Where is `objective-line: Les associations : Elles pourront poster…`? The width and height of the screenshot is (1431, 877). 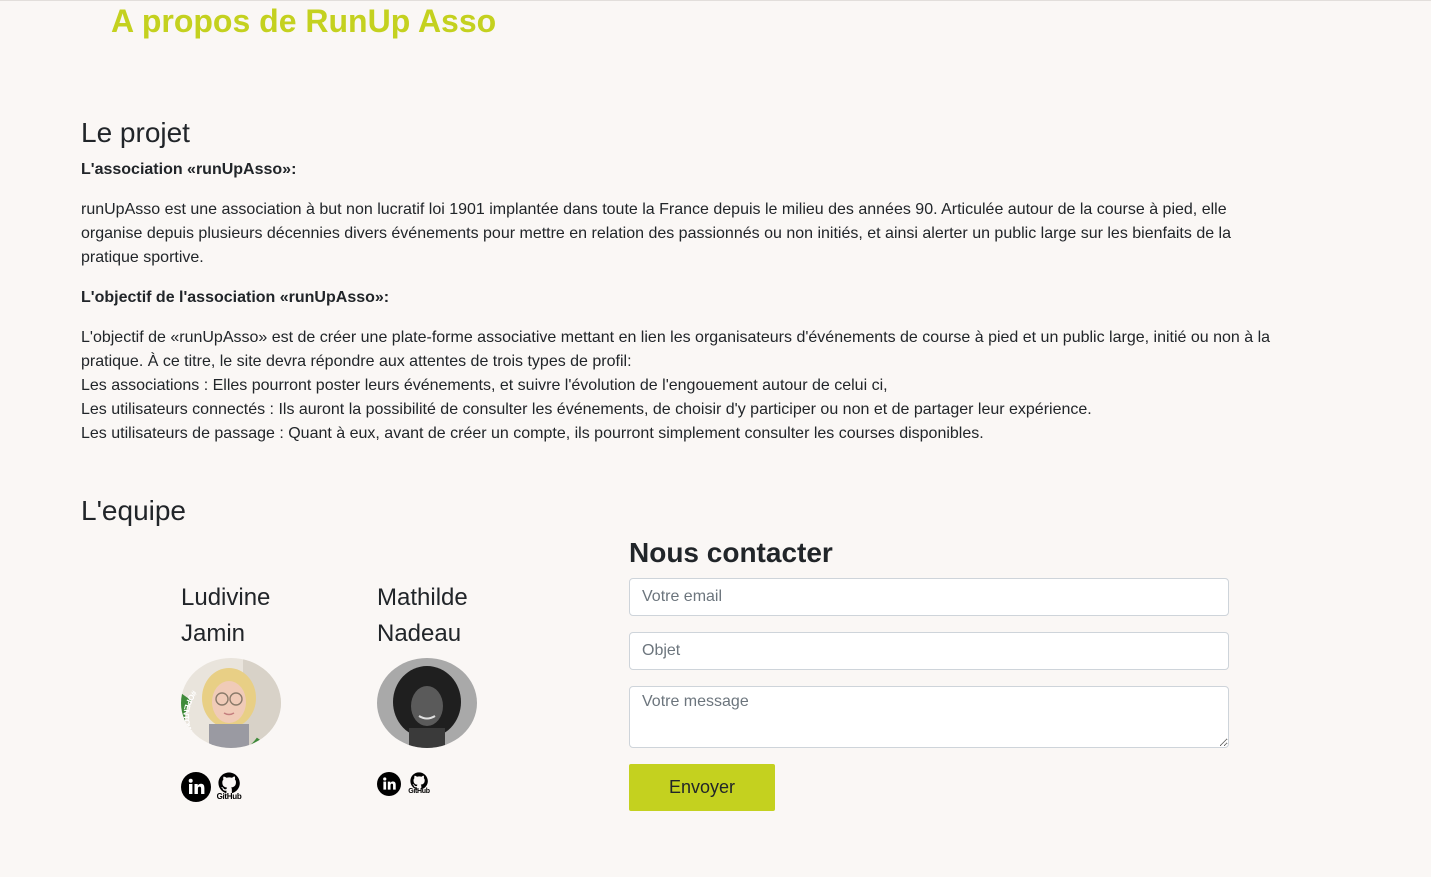 objective-line: Les associations : Elles pourront poster… is located at coordinates (484, 385).